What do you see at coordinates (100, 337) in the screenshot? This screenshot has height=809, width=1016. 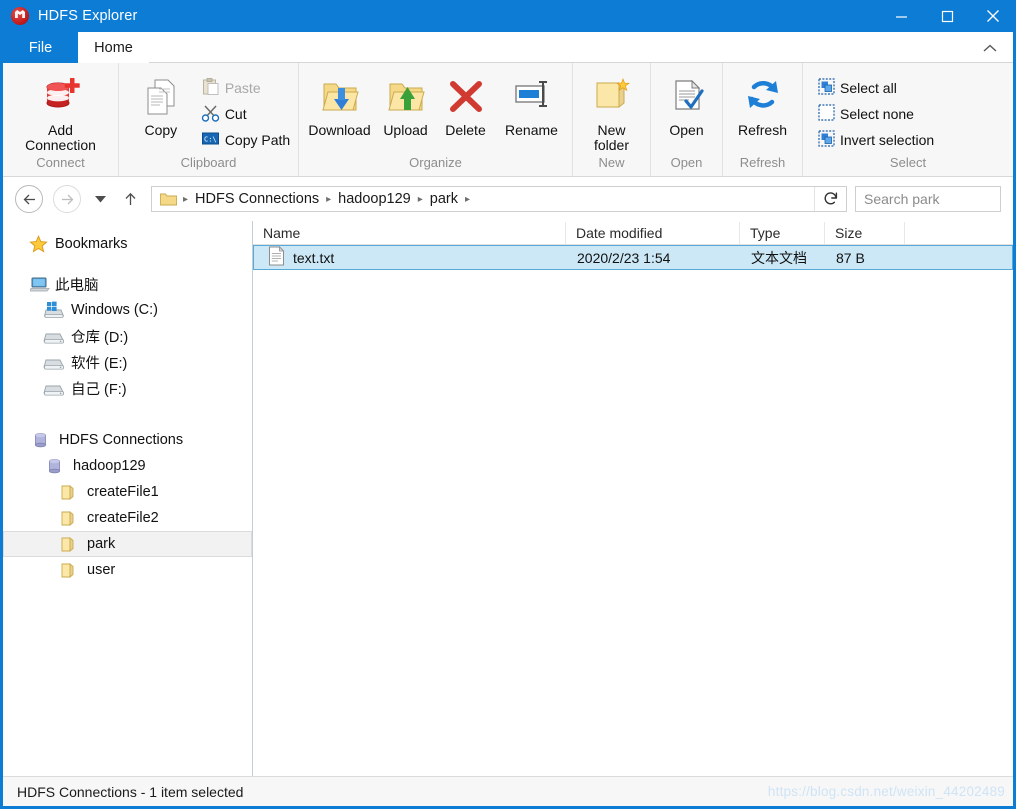 I see `sidebar-item-label: 仓库 (D:)` at bounding box center [100, 337].